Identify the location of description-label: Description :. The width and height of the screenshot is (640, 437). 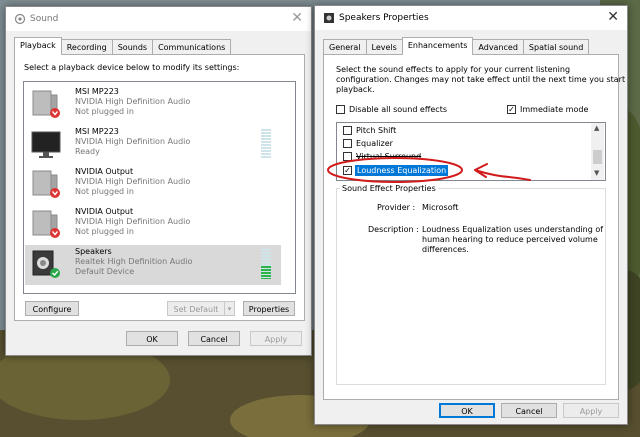
(393, 229).